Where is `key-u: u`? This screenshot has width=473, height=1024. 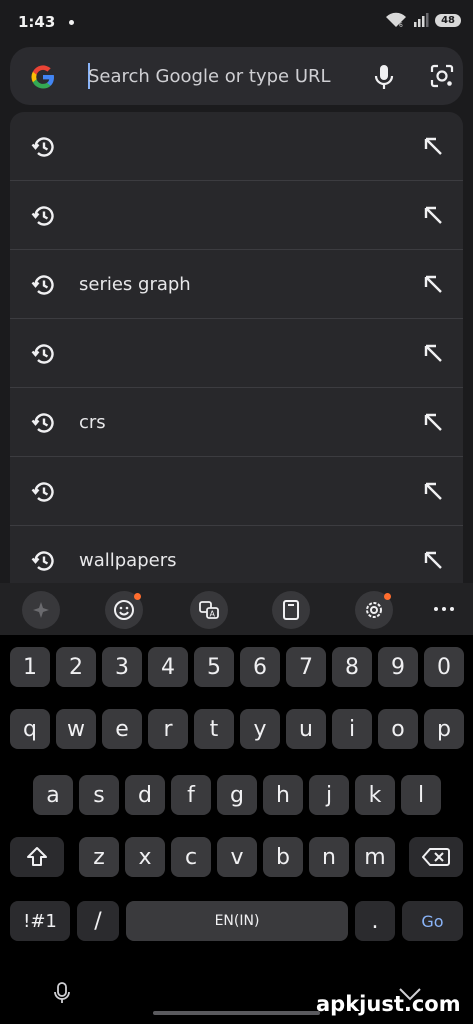
key-u: u is located at coordinates (306, 729).